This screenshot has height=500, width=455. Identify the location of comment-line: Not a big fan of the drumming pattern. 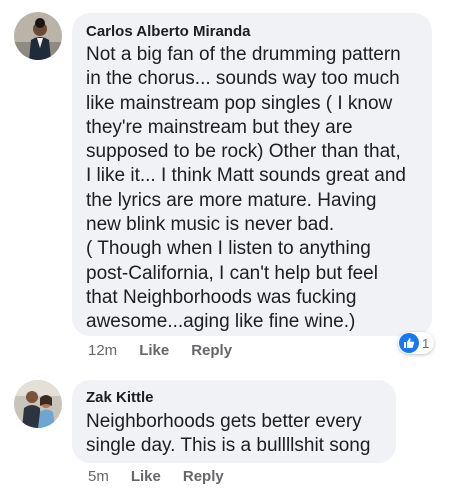
(243, 54).